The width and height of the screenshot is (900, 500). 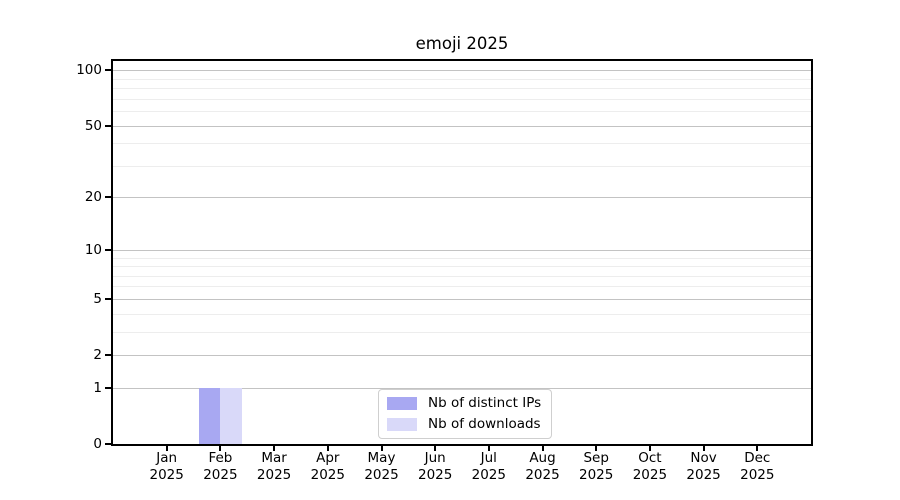 What do you see at coordinates (93, 249) in the screenshot?
I see `y-tick-label: 10` at bounding box center [93, 249].